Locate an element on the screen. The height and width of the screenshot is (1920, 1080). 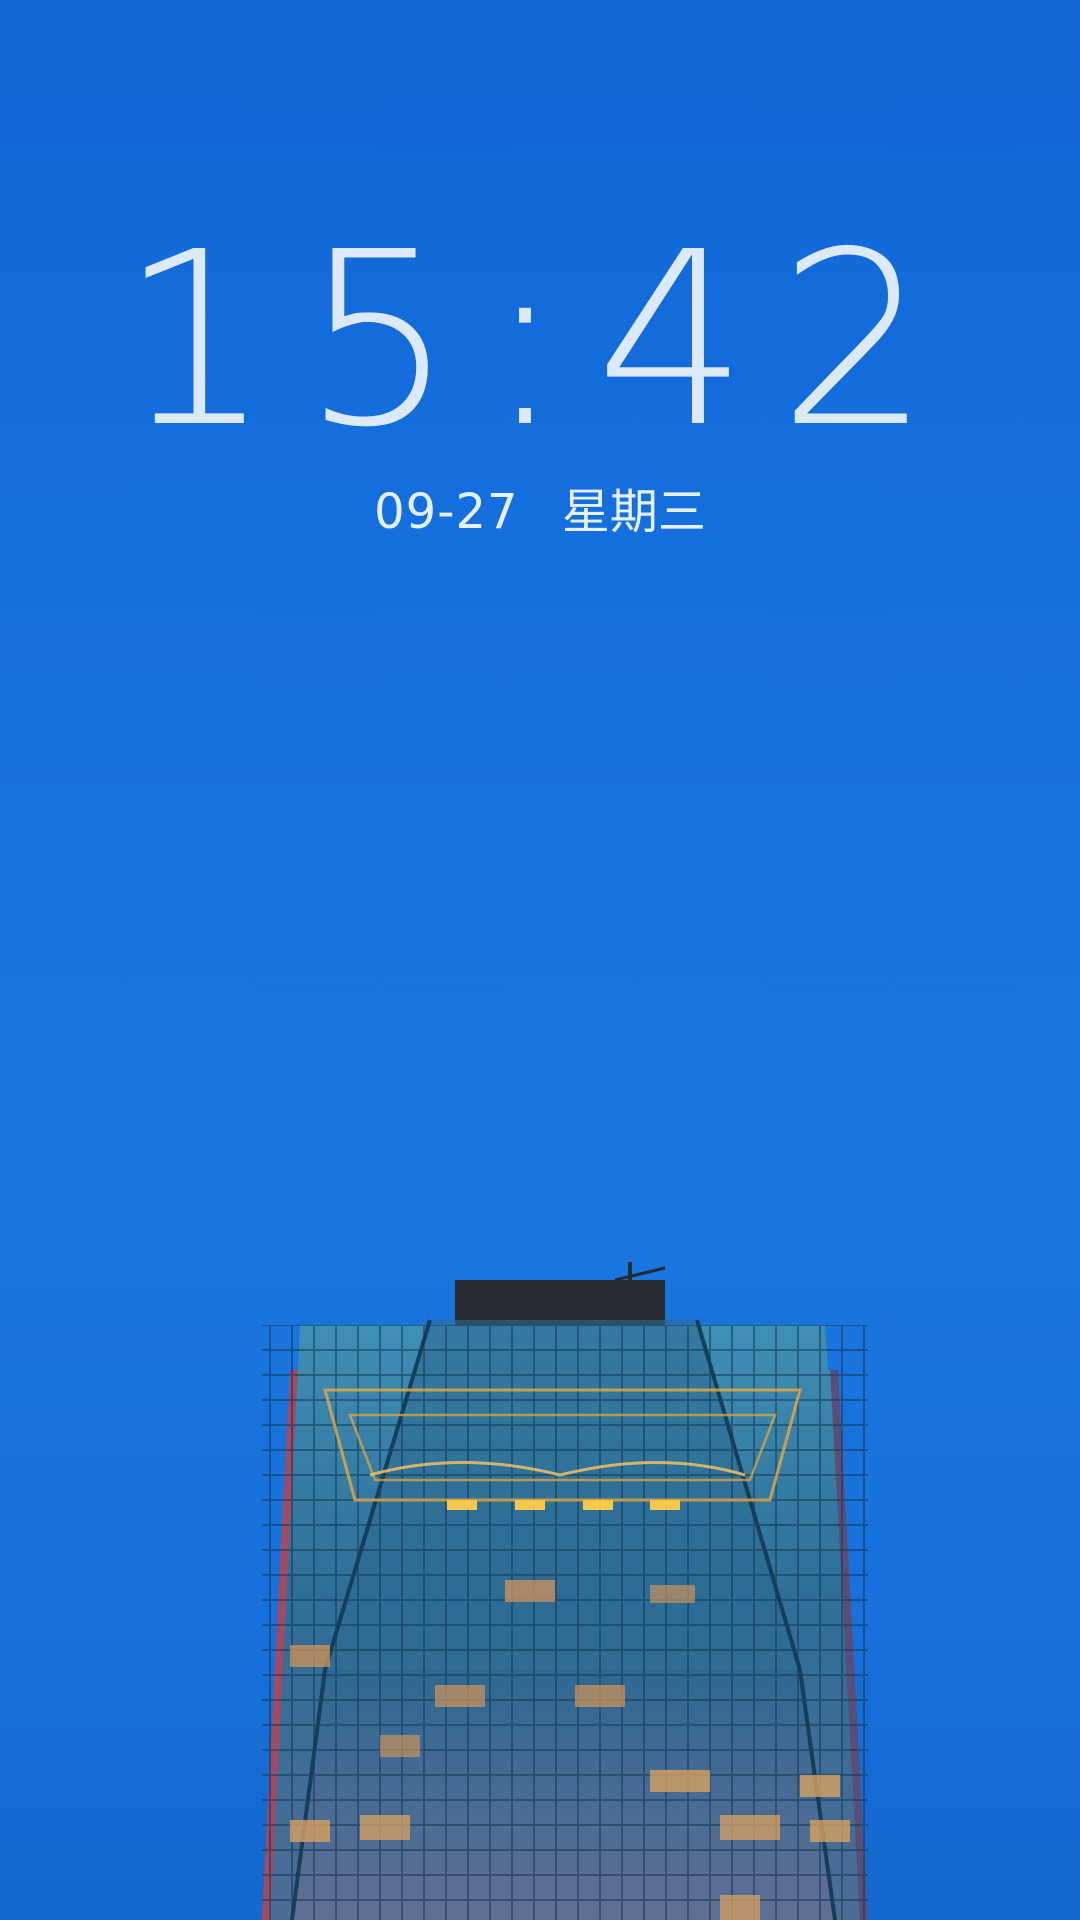
clock-time: 15:42 is located at coordinates (540, 340).